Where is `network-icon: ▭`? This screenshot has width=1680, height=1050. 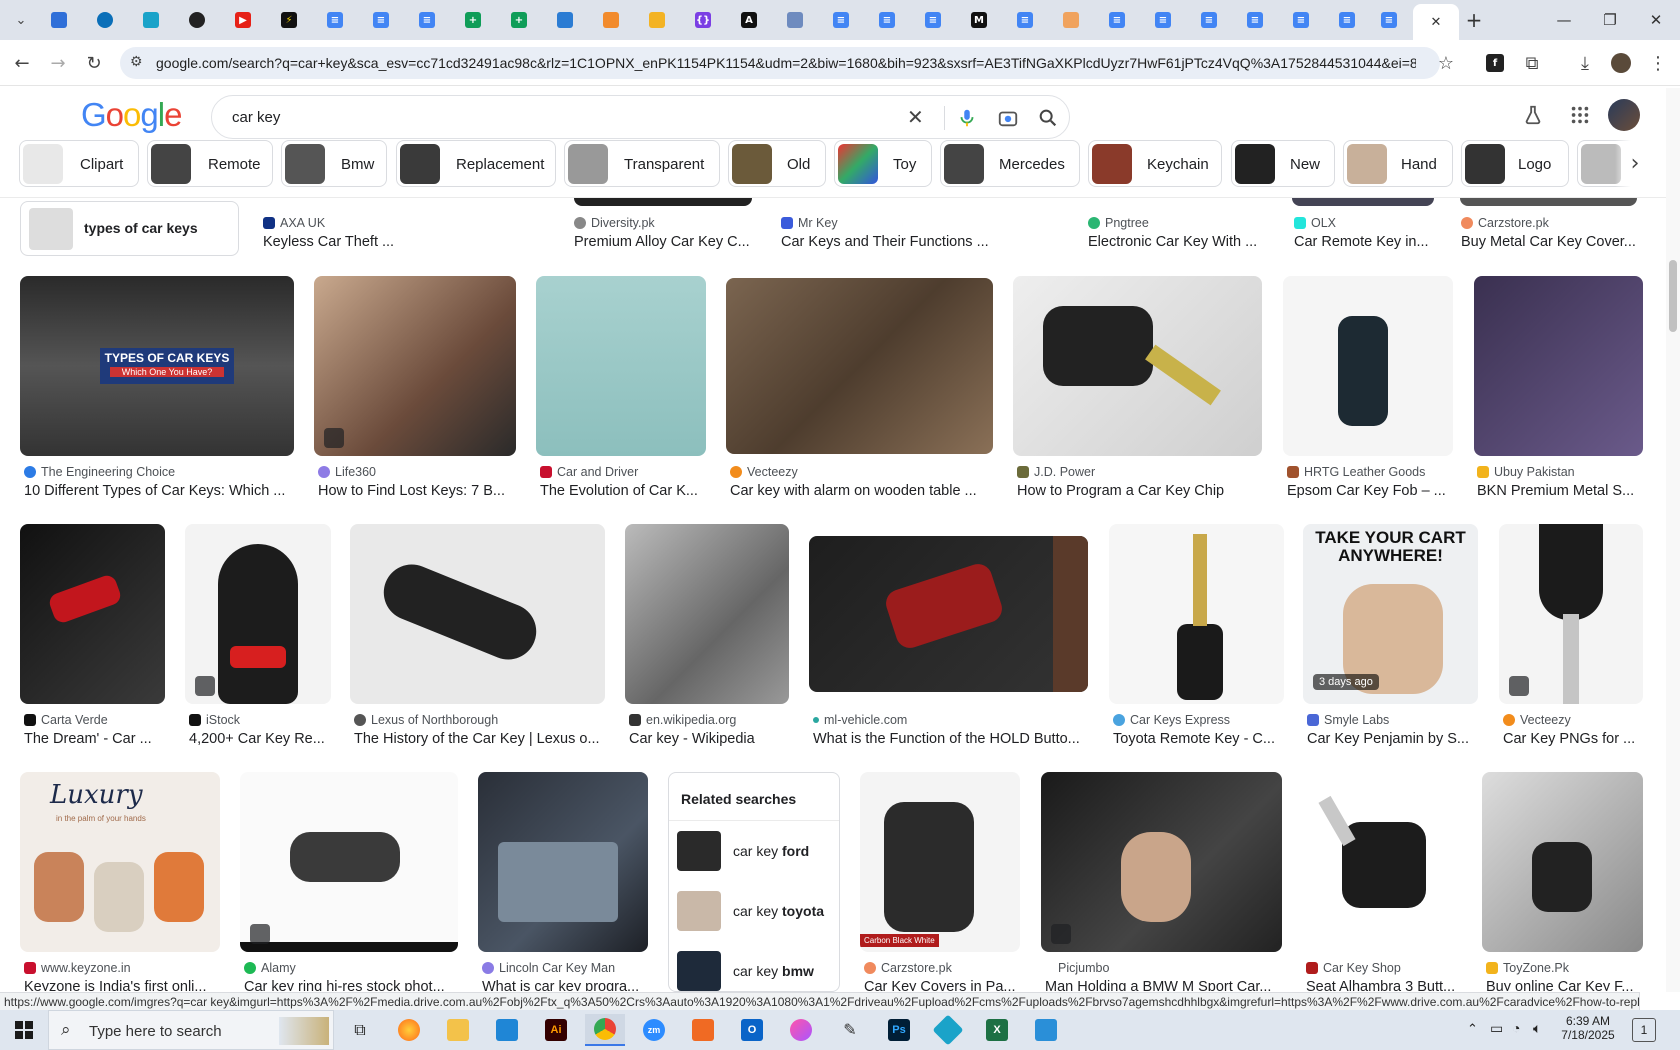 network-icon: ▭ is located at coordinates (1496, 1028).